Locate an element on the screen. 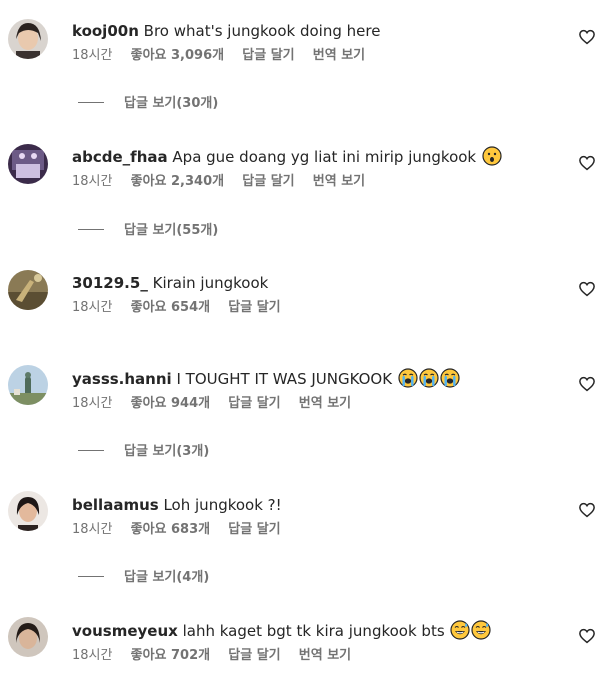  view-replies-button: 답글 보기(55개) is located at coordinates (148, 231).